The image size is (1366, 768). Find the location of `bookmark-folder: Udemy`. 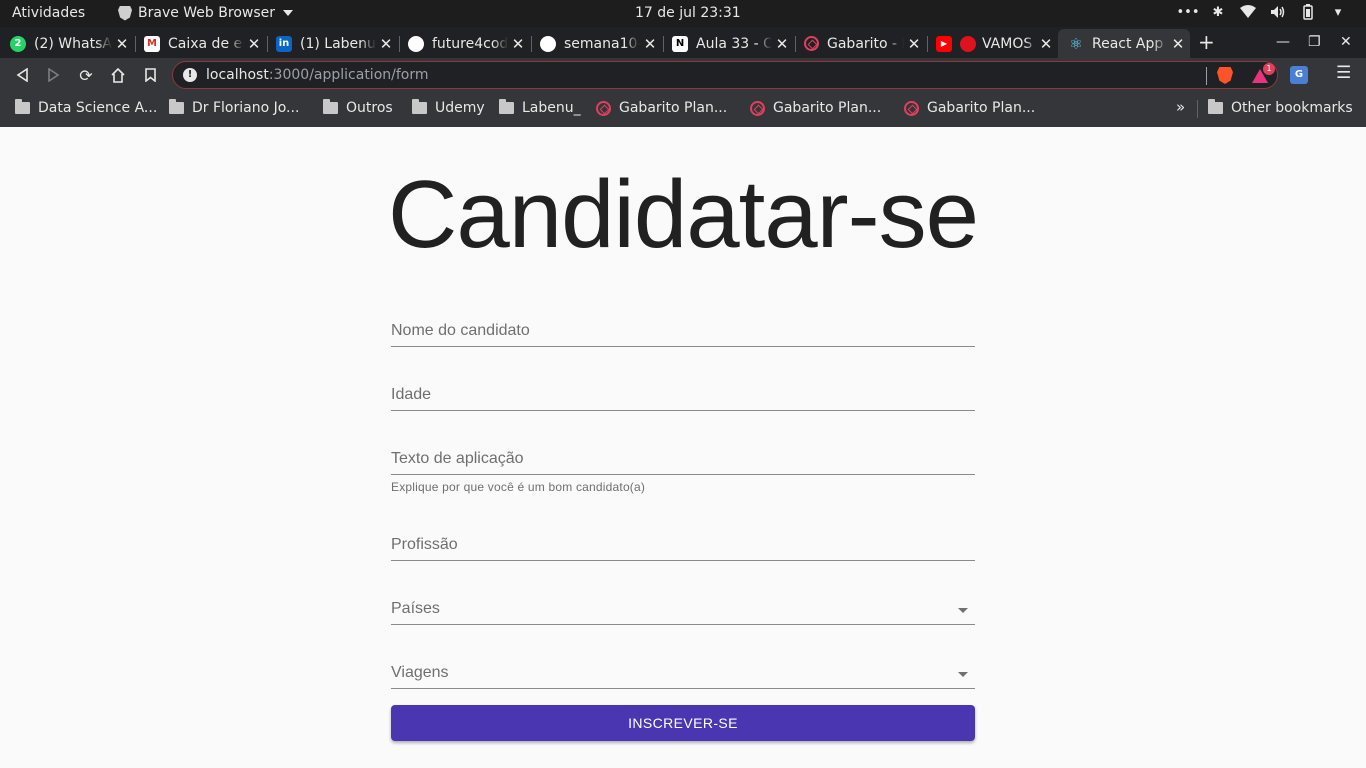

bookmark-folder: Udemy is located at coordinates (448, 107).